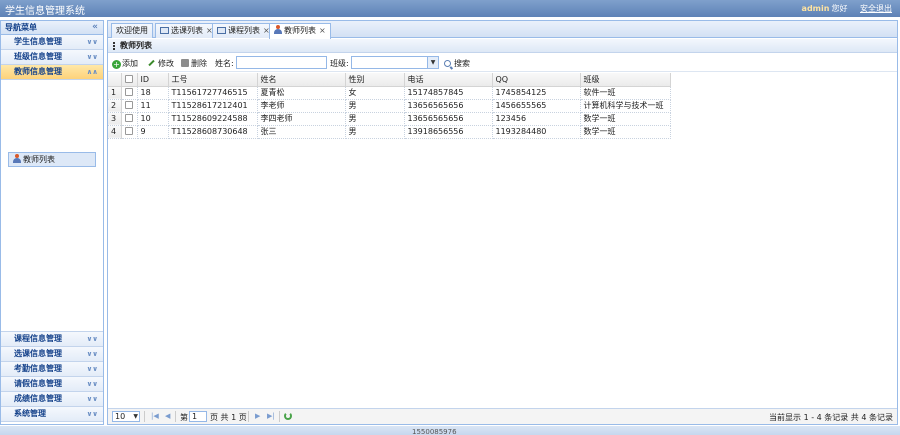  I want to click on prev-page-icon: ◀, so click(167, 416).